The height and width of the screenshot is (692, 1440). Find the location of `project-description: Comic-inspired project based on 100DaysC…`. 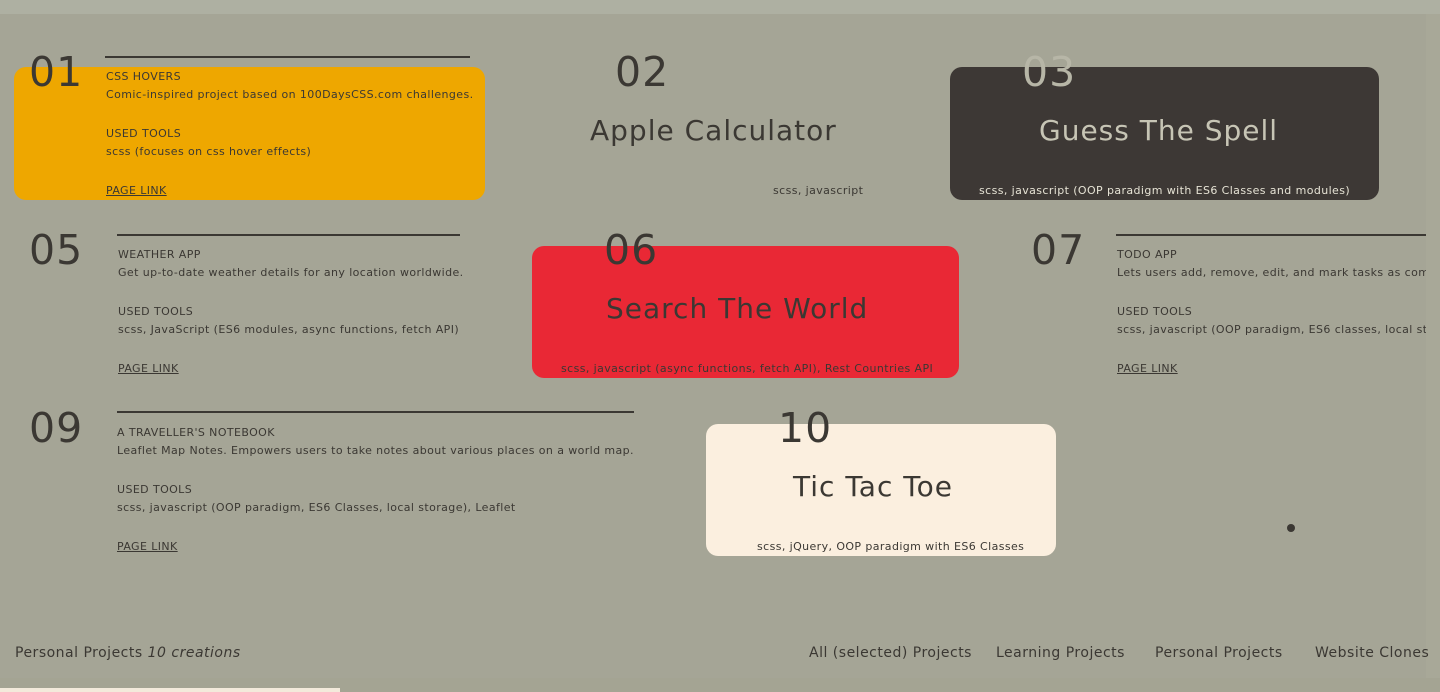

project-description: Comic-inspired project based on 100DaysC… is located at coordinates (290, 94).